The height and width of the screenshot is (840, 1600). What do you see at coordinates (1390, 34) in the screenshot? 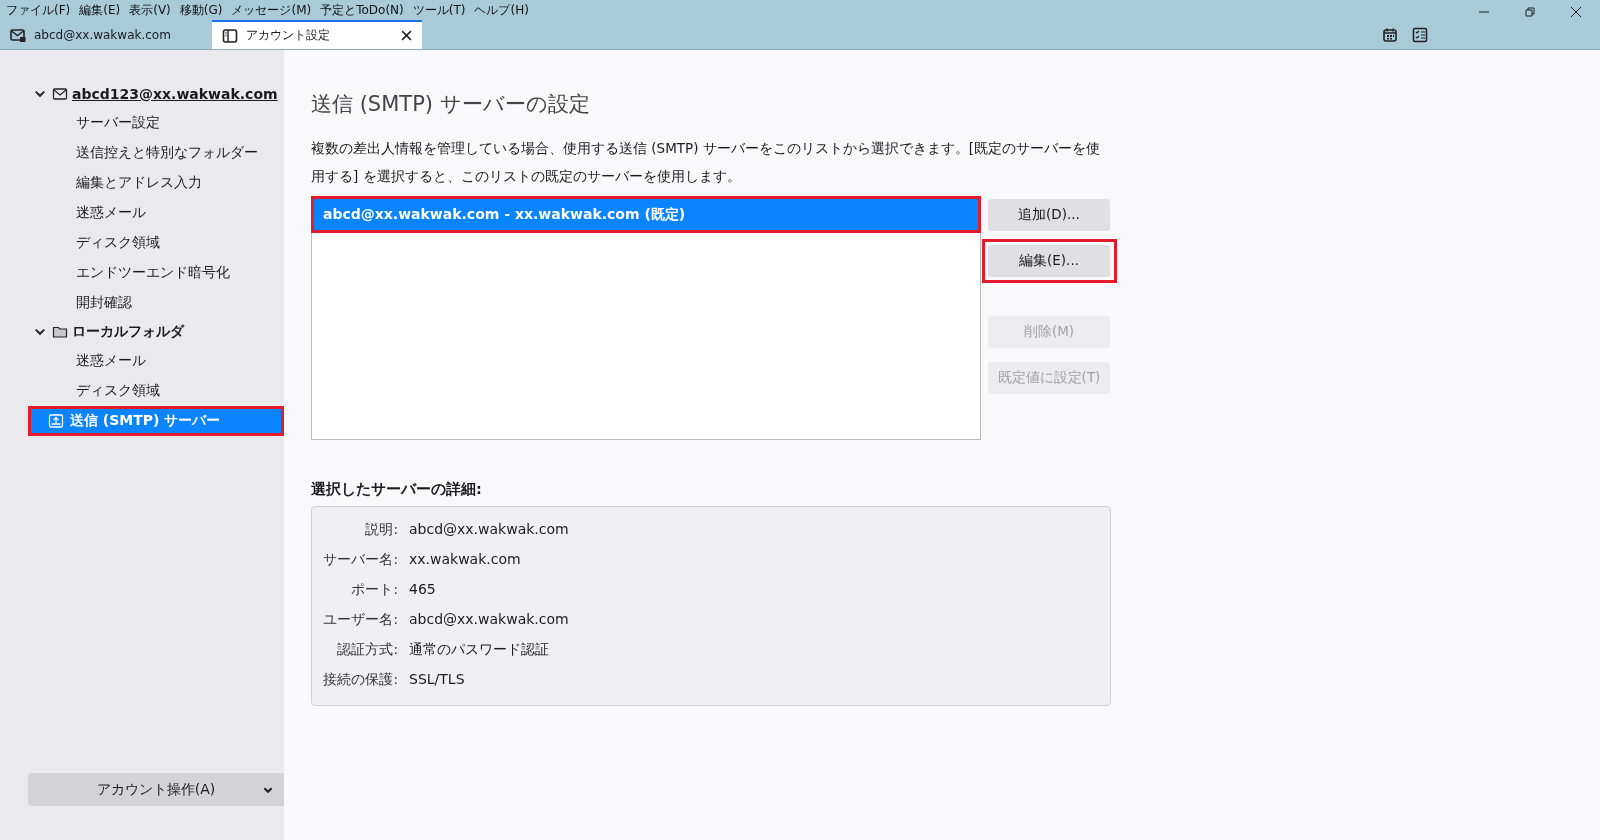
I see `calendar-icon` at bounding box center [1390, 34].